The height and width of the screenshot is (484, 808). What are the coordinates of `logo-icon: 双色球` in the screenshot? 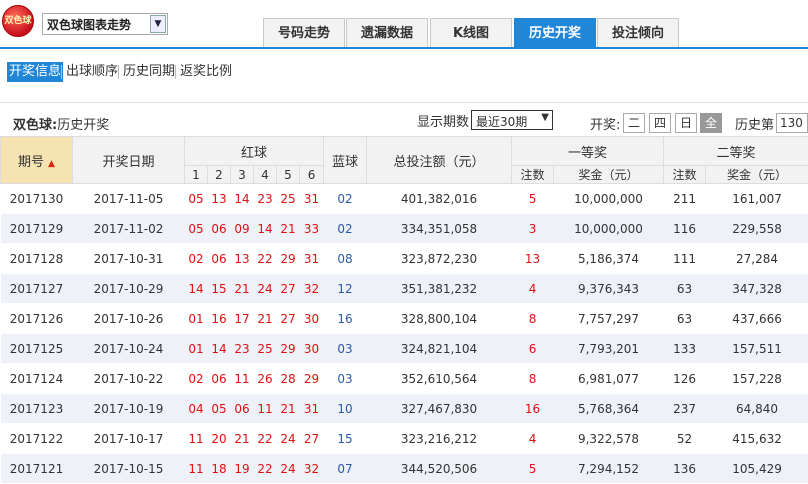 It's located at (18, 21).